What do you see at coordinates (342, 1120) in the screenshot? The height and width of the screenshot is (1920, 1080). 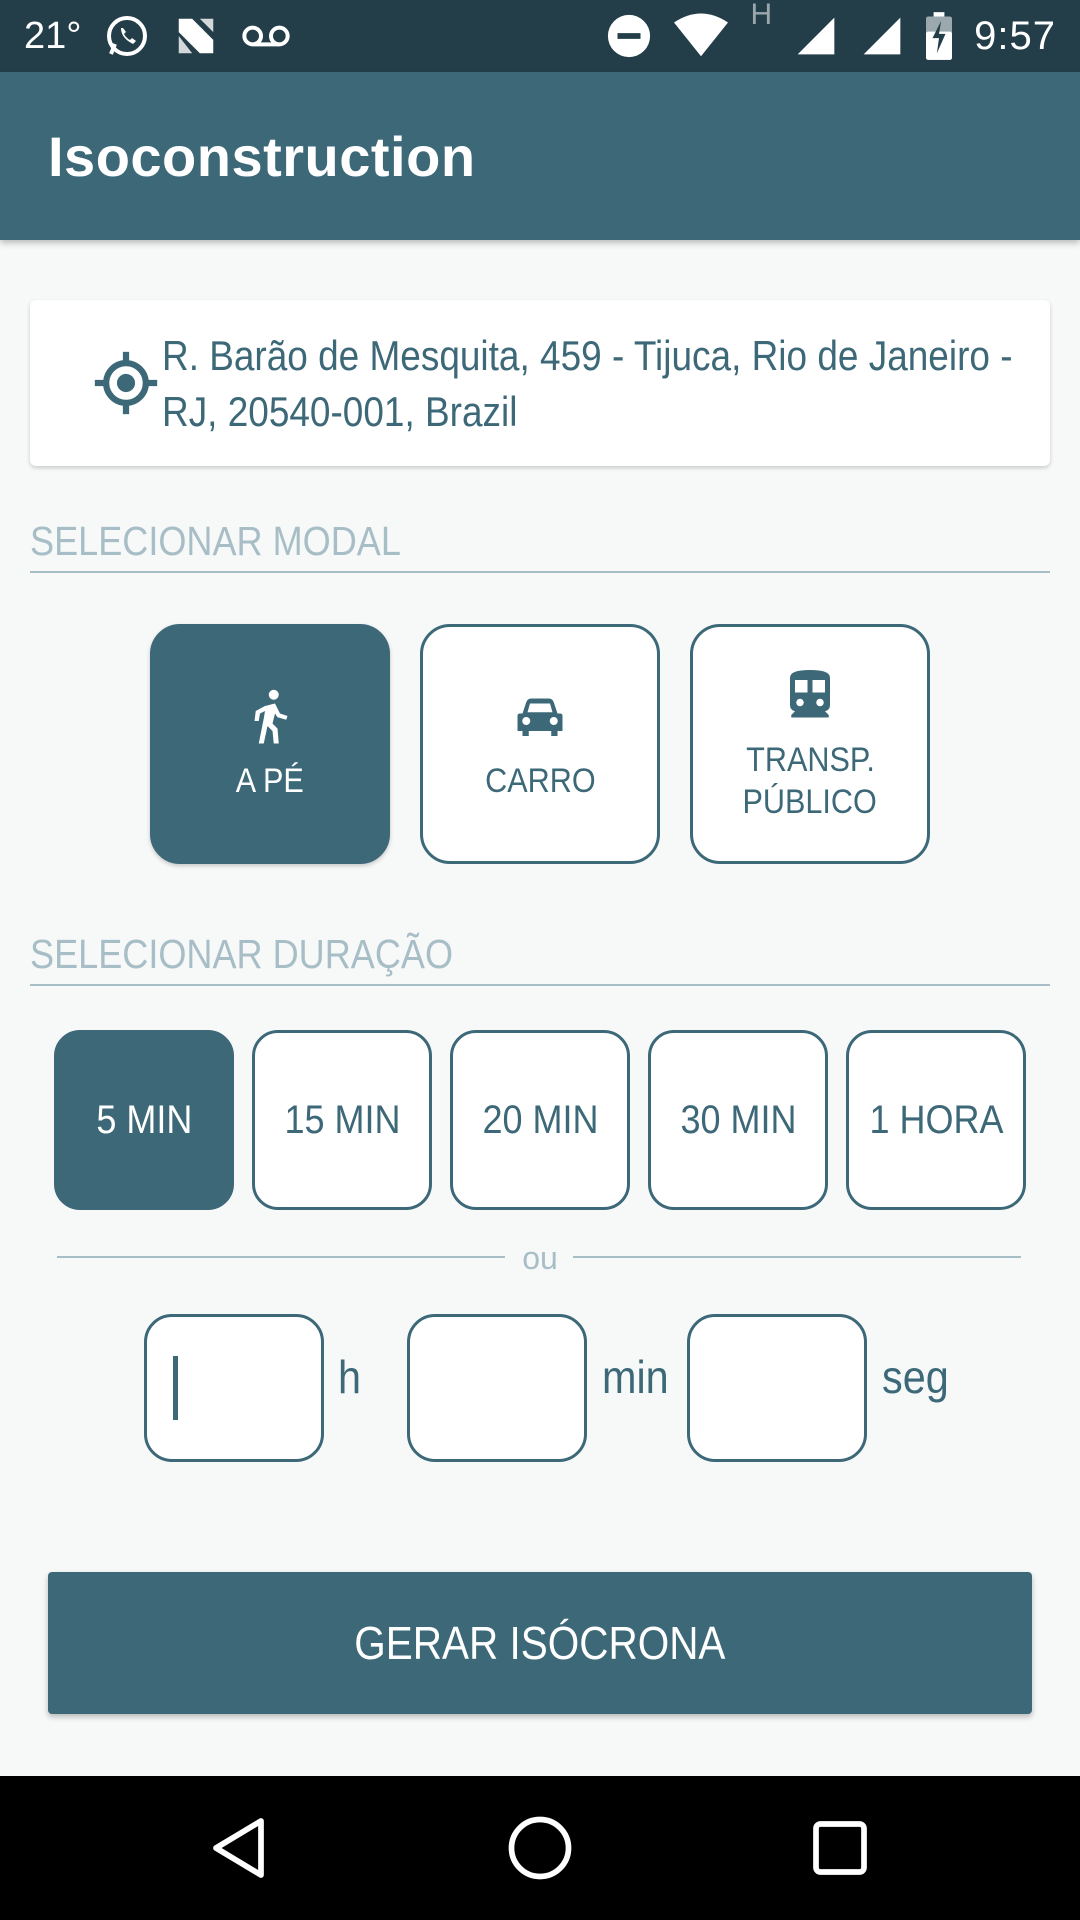 I see `duration-15min-button: 15 MIN` at bounding box center [342, 1120].